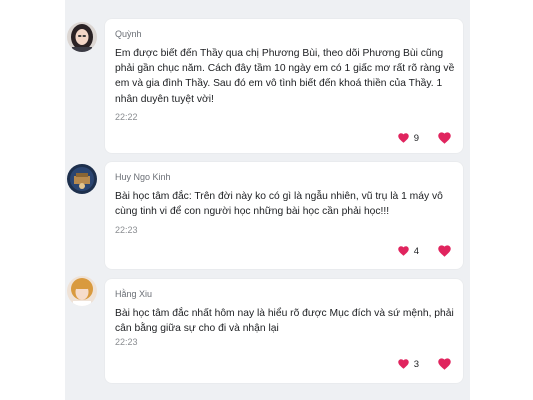  What do you see at coordinates (143, 177) in the screenshot?
I see `author-name: Huy Ngo Kinh` at bounding box center [143, 177].